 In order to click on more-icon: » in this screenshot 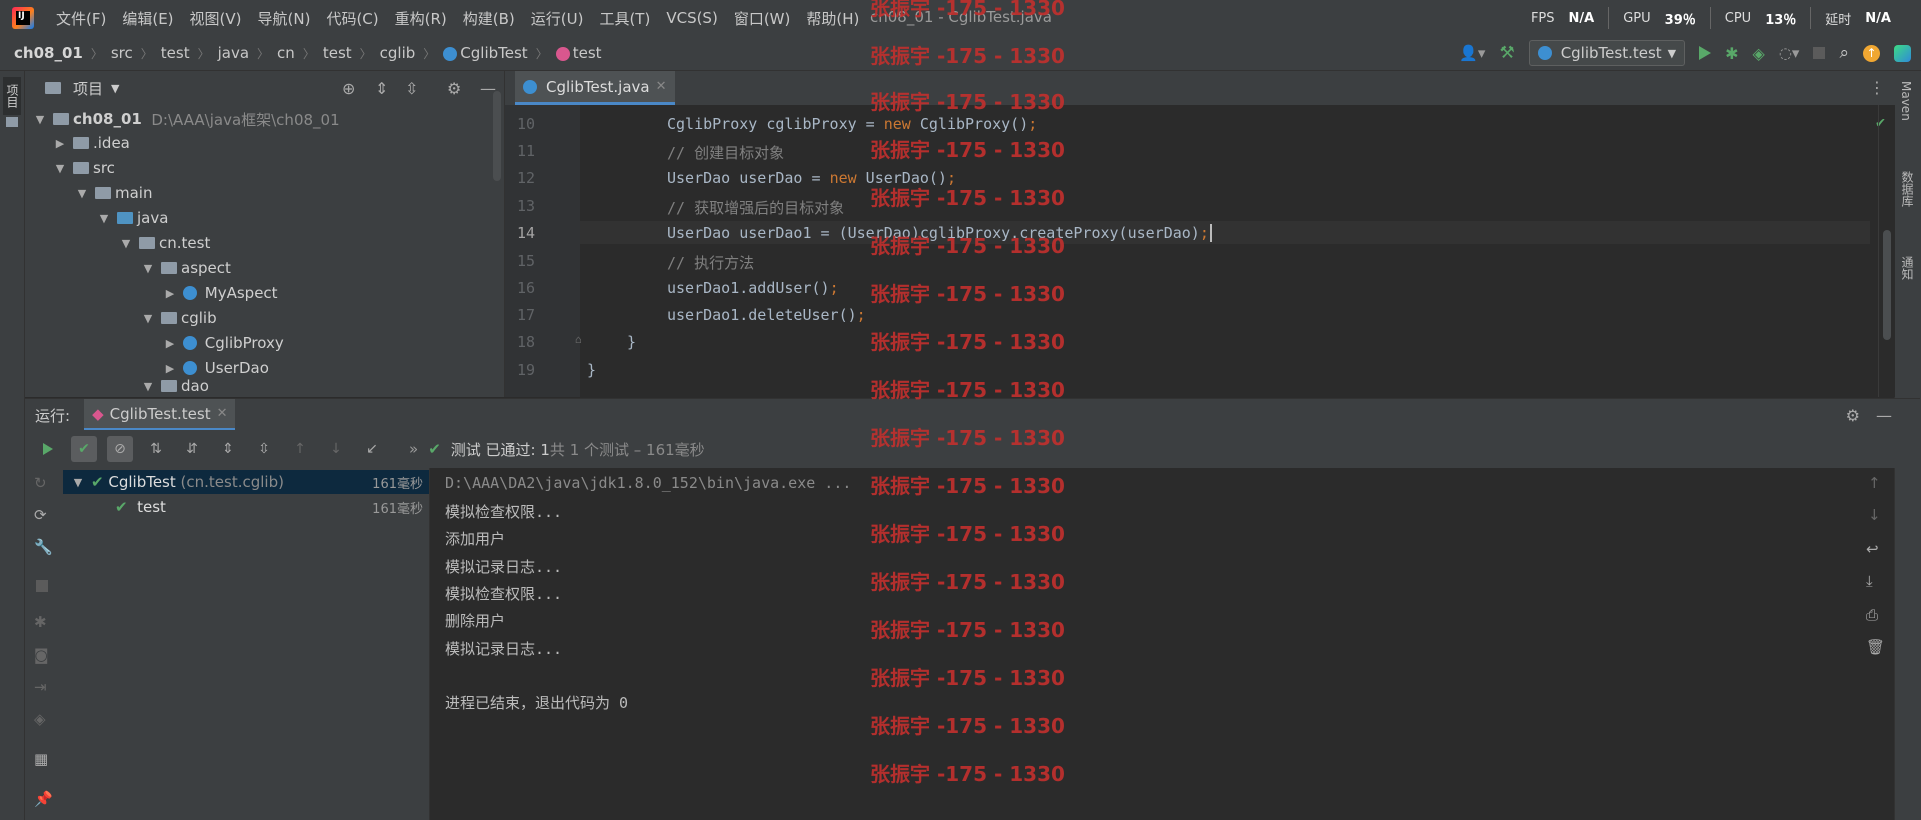, I will do `click(413, 449)`.